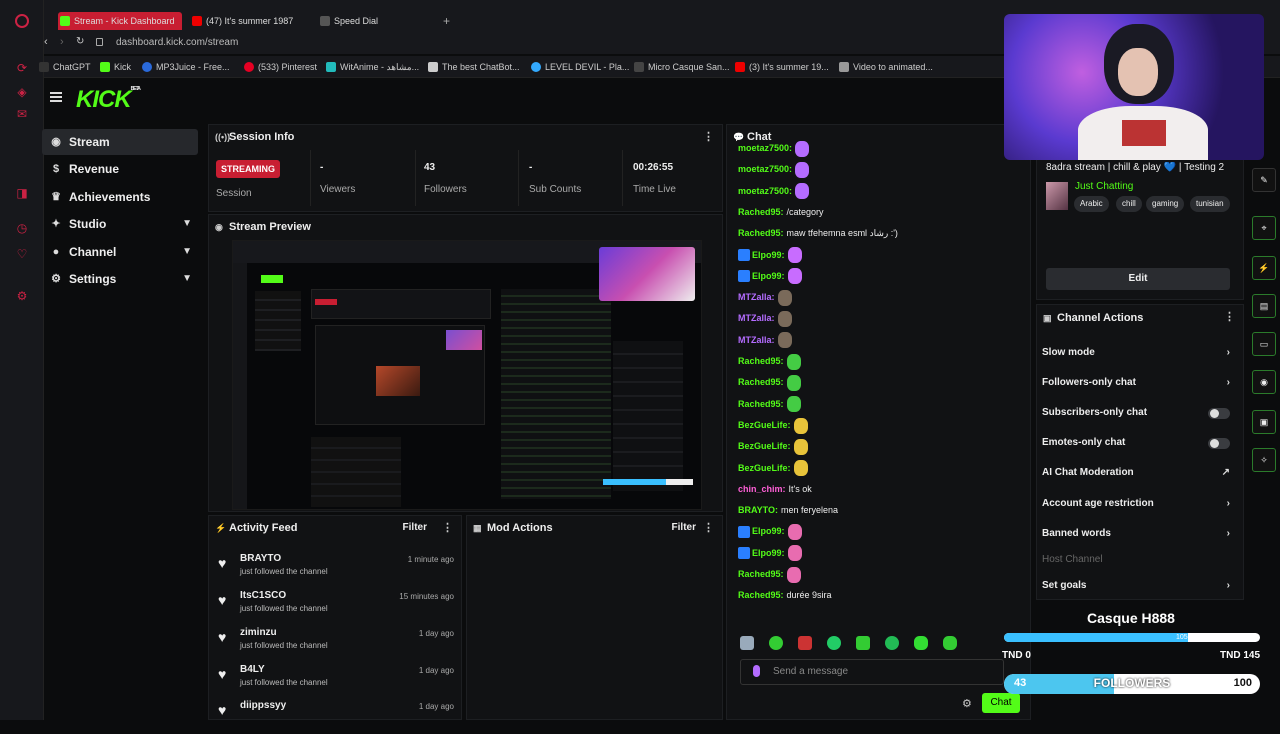 Image resolution: width=1280 pixels, height=734 pixels. What do you see at coordinates (1264, 422) in the screenshot?
I see `camera-icon: ▣` at bounding box center [1264, 422].